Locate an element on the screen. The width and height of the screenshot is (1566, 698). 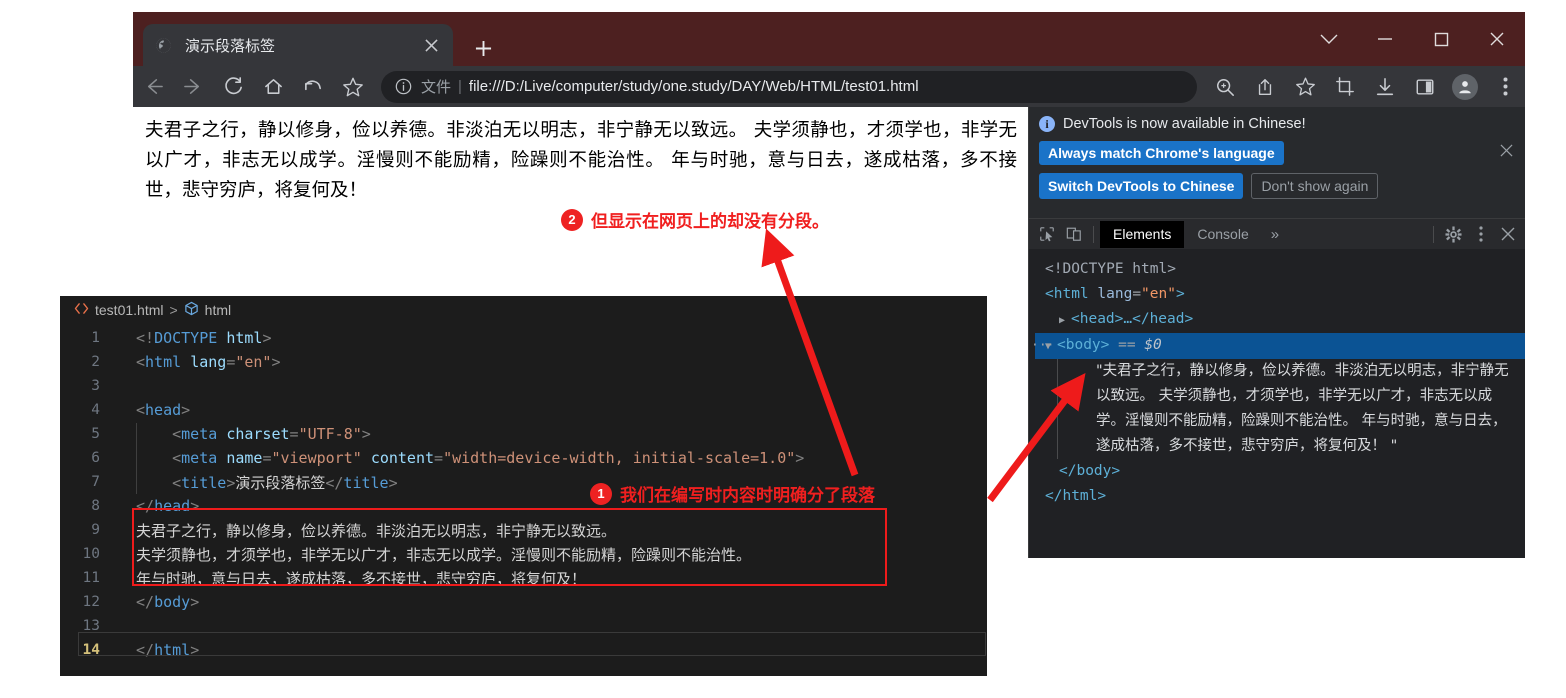
info-circle-icon: i is located at coordinates (1047, 124).